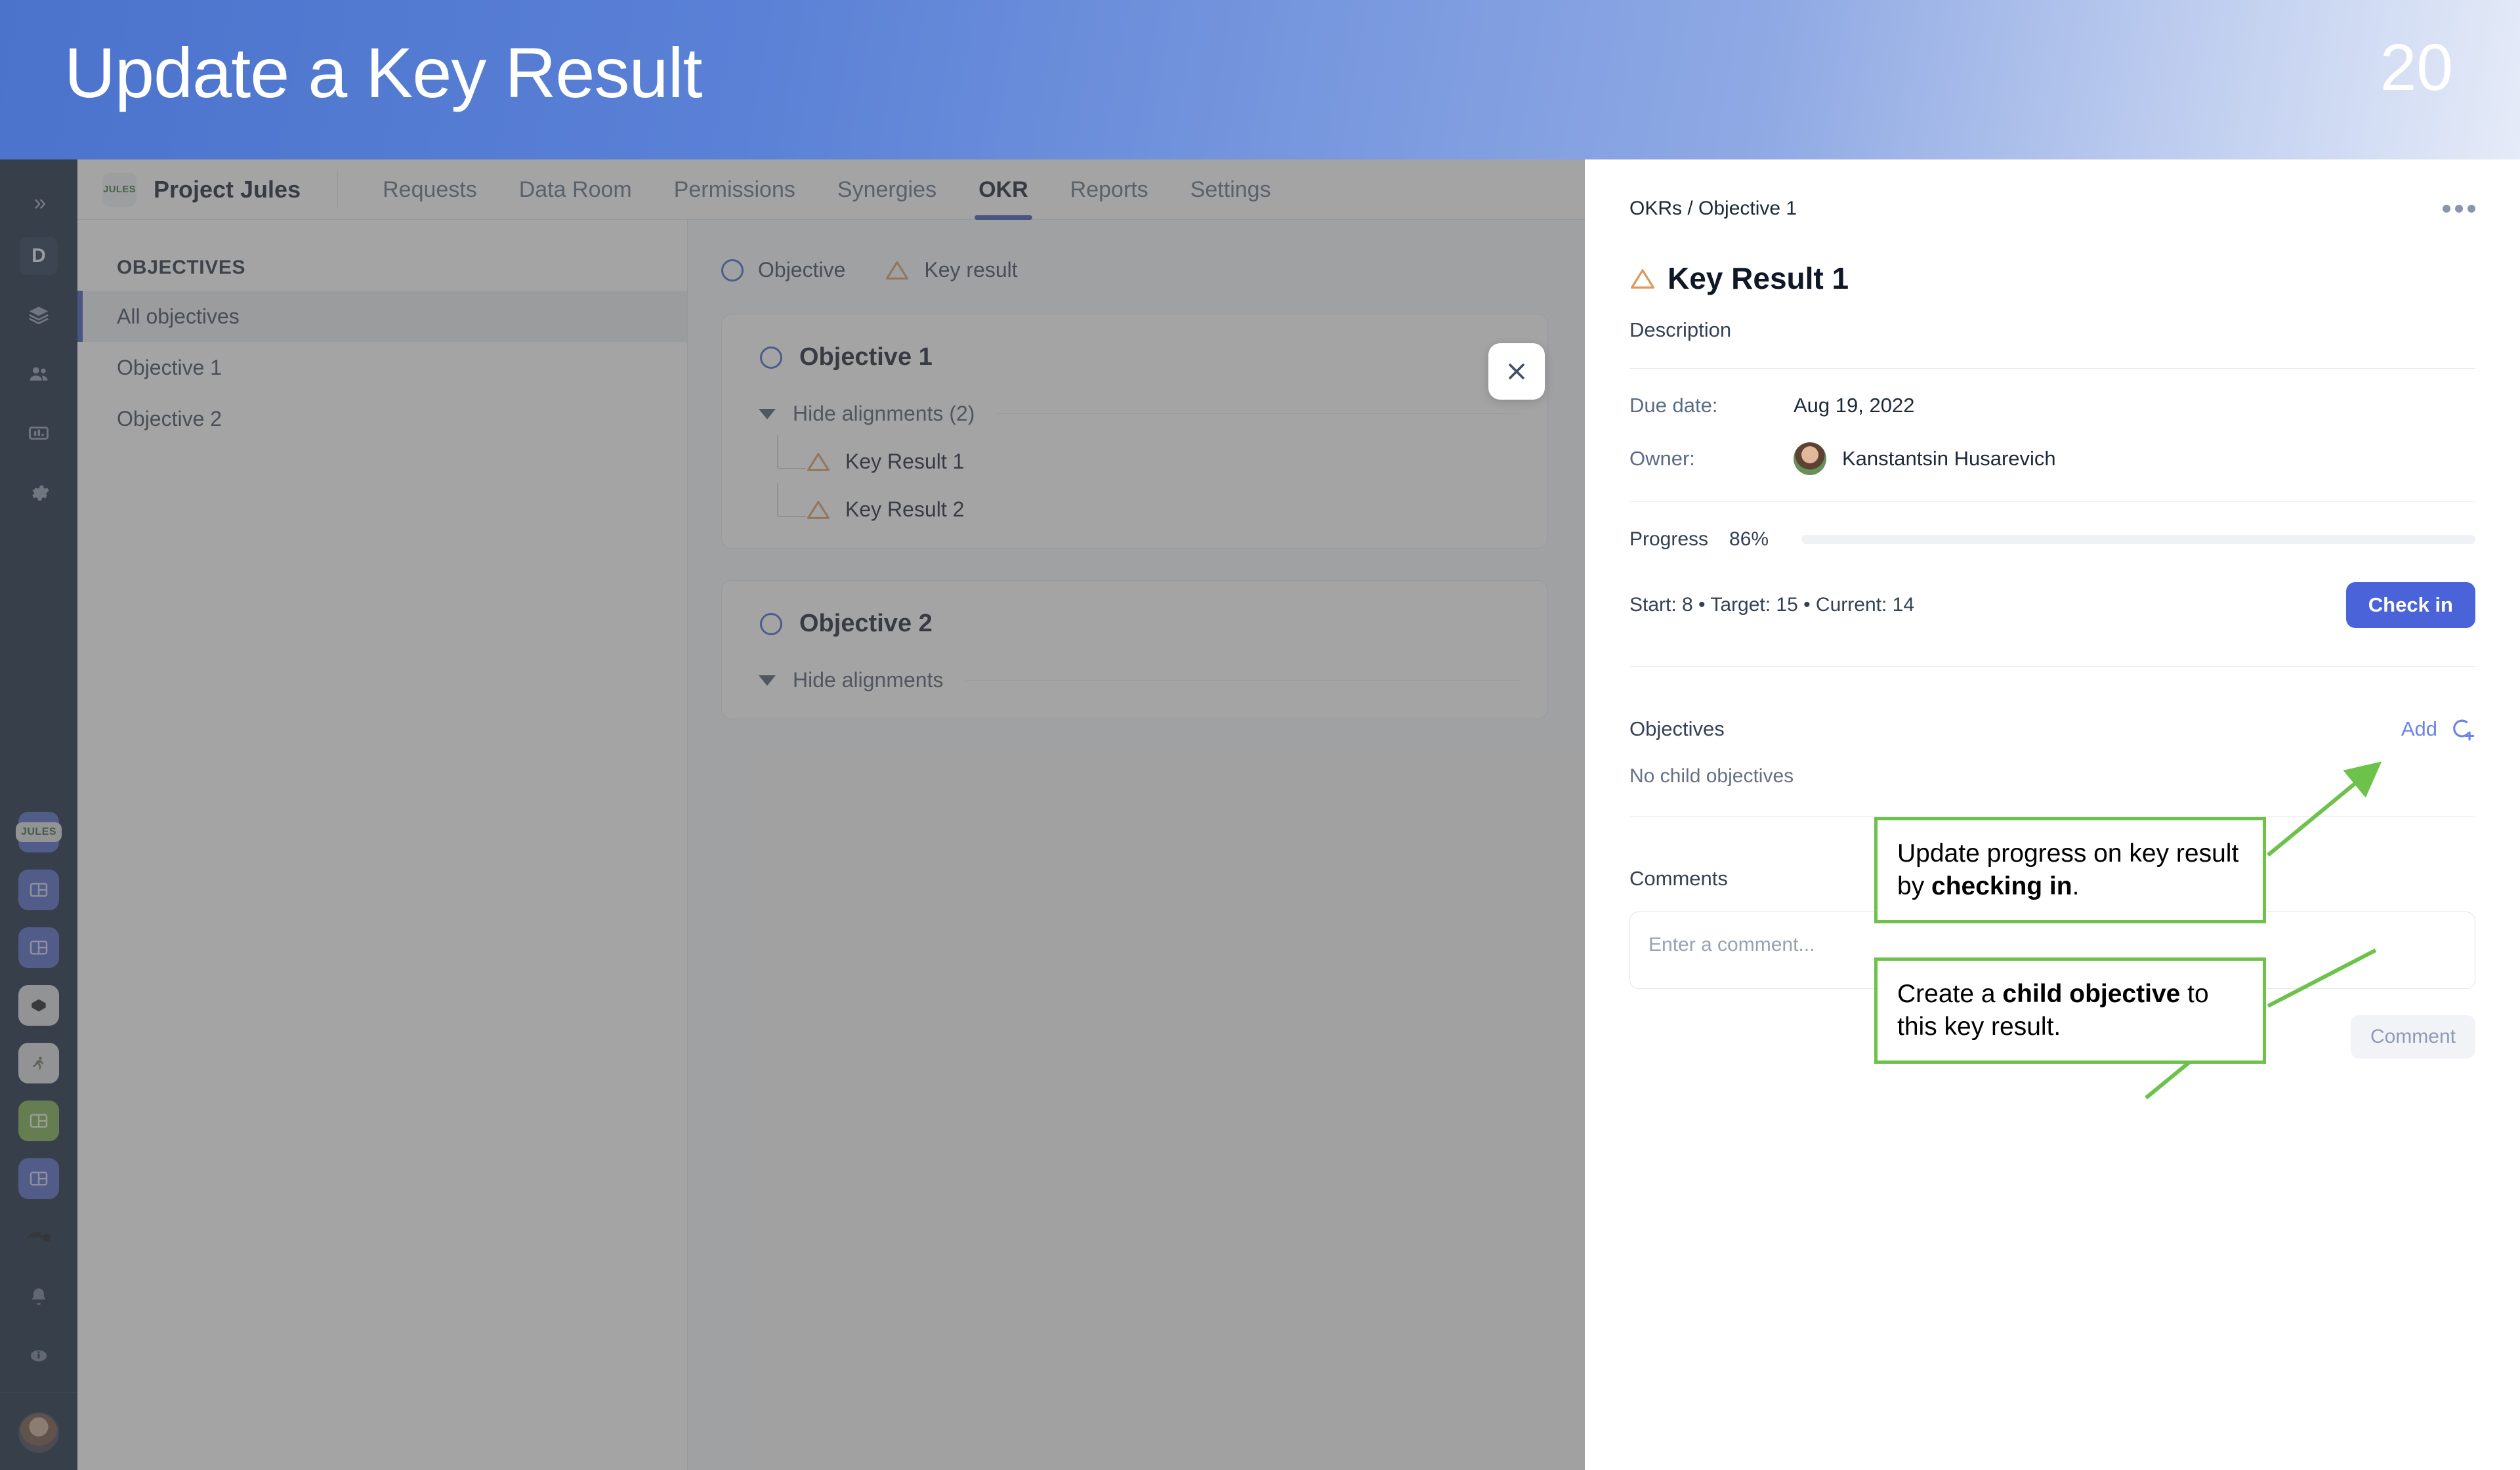 The width and height of the screenshot is (2520, 1470). Describe the element at coordinates (1109, 189) in the screenshot. I see `tab-reports: Reports` at that location.